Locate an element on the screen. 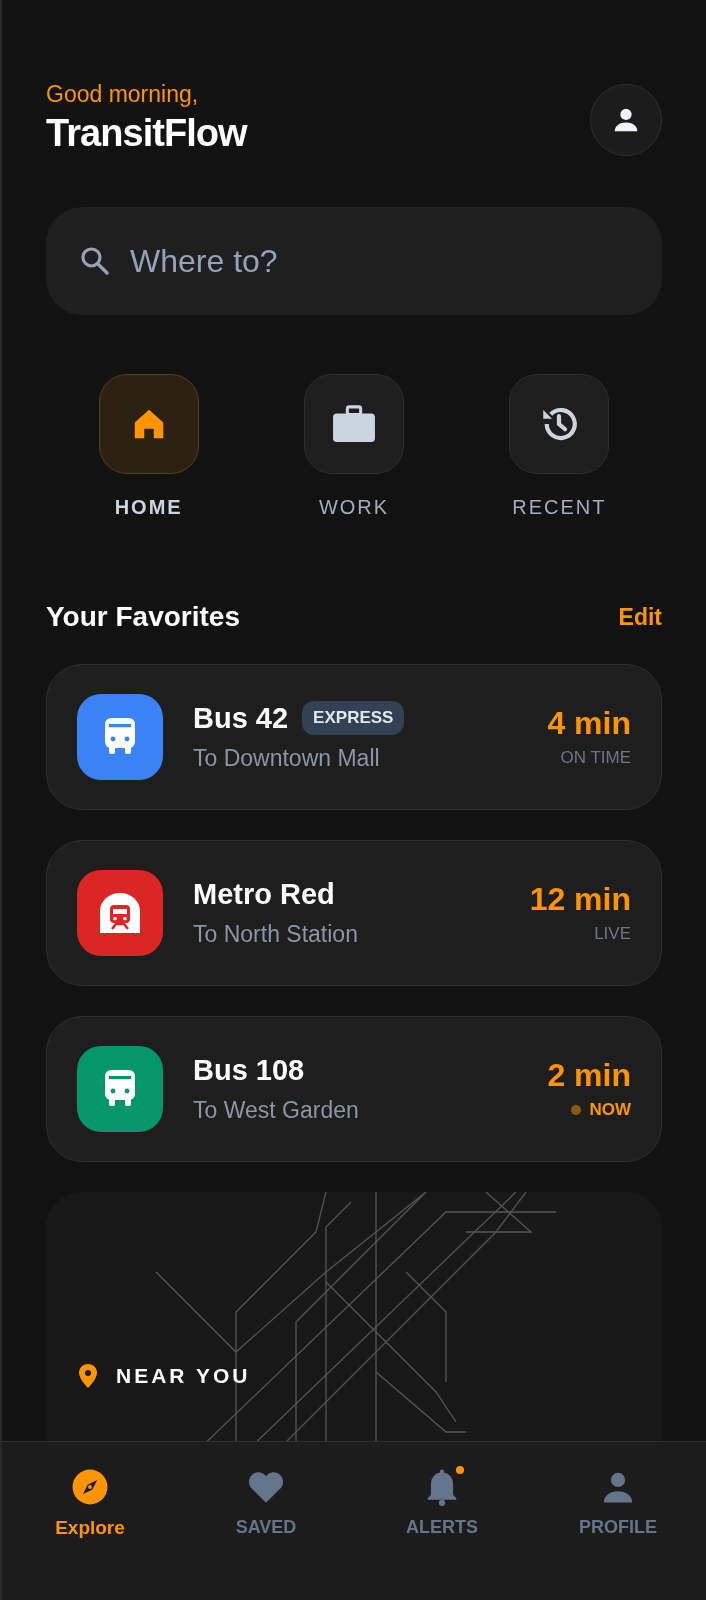  bell-icon is located at coordinates (442, 1487).